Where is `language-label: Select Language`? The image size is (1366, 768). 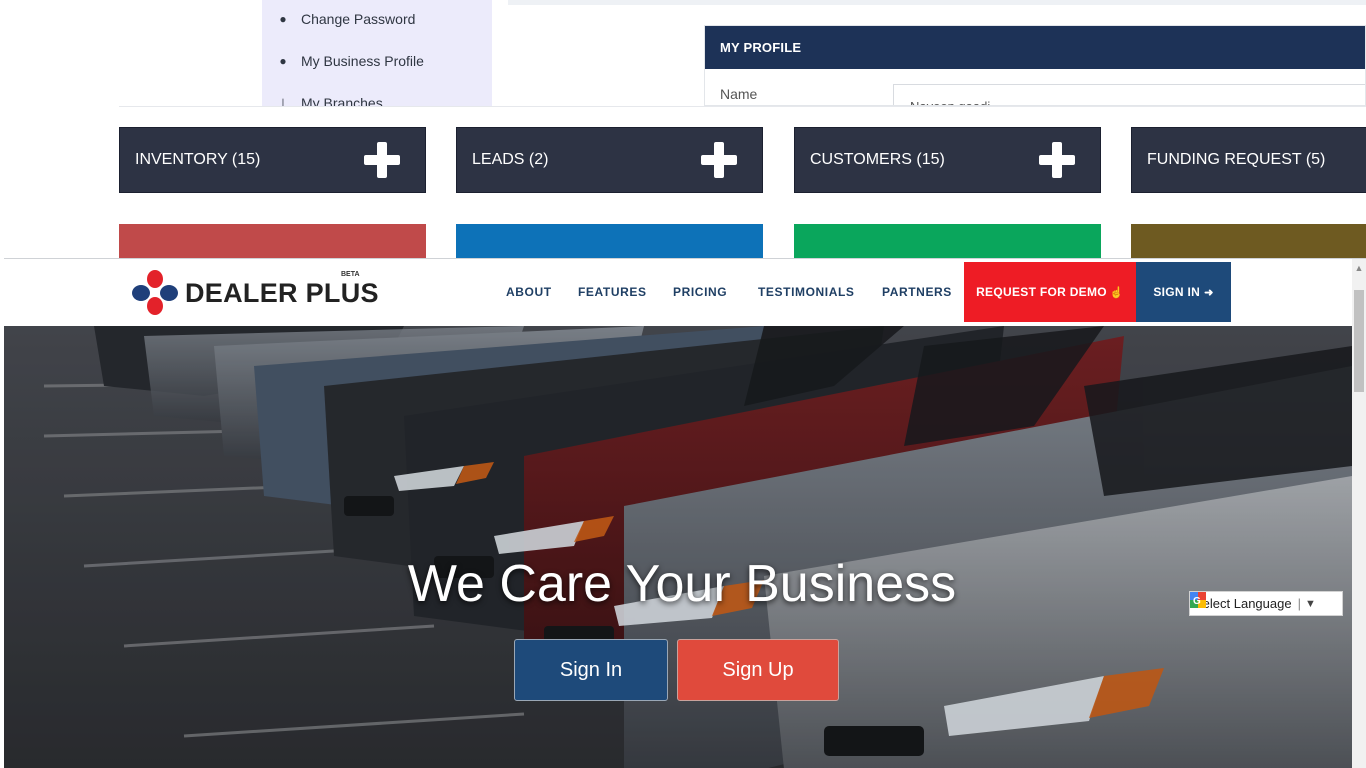 language-label: Select Language is located at coordinates (1243, 603).